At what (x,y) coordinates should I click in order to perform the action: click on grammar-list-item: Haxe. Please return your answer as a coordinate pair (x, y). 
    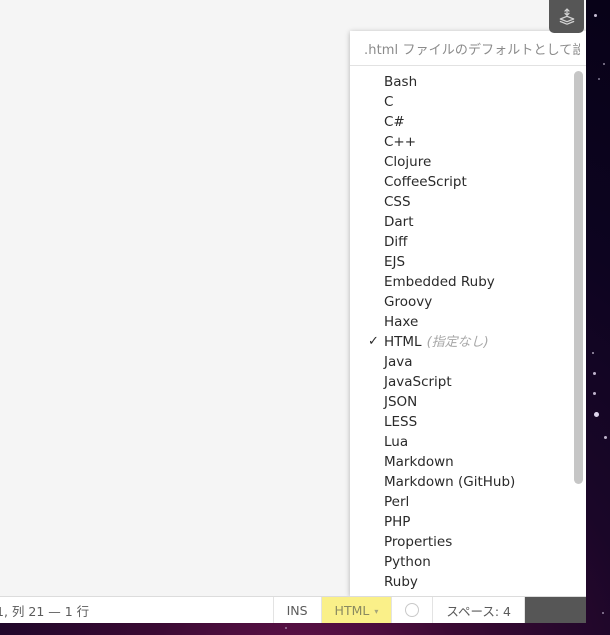
    Looking at the image, I should click on (468, 322).